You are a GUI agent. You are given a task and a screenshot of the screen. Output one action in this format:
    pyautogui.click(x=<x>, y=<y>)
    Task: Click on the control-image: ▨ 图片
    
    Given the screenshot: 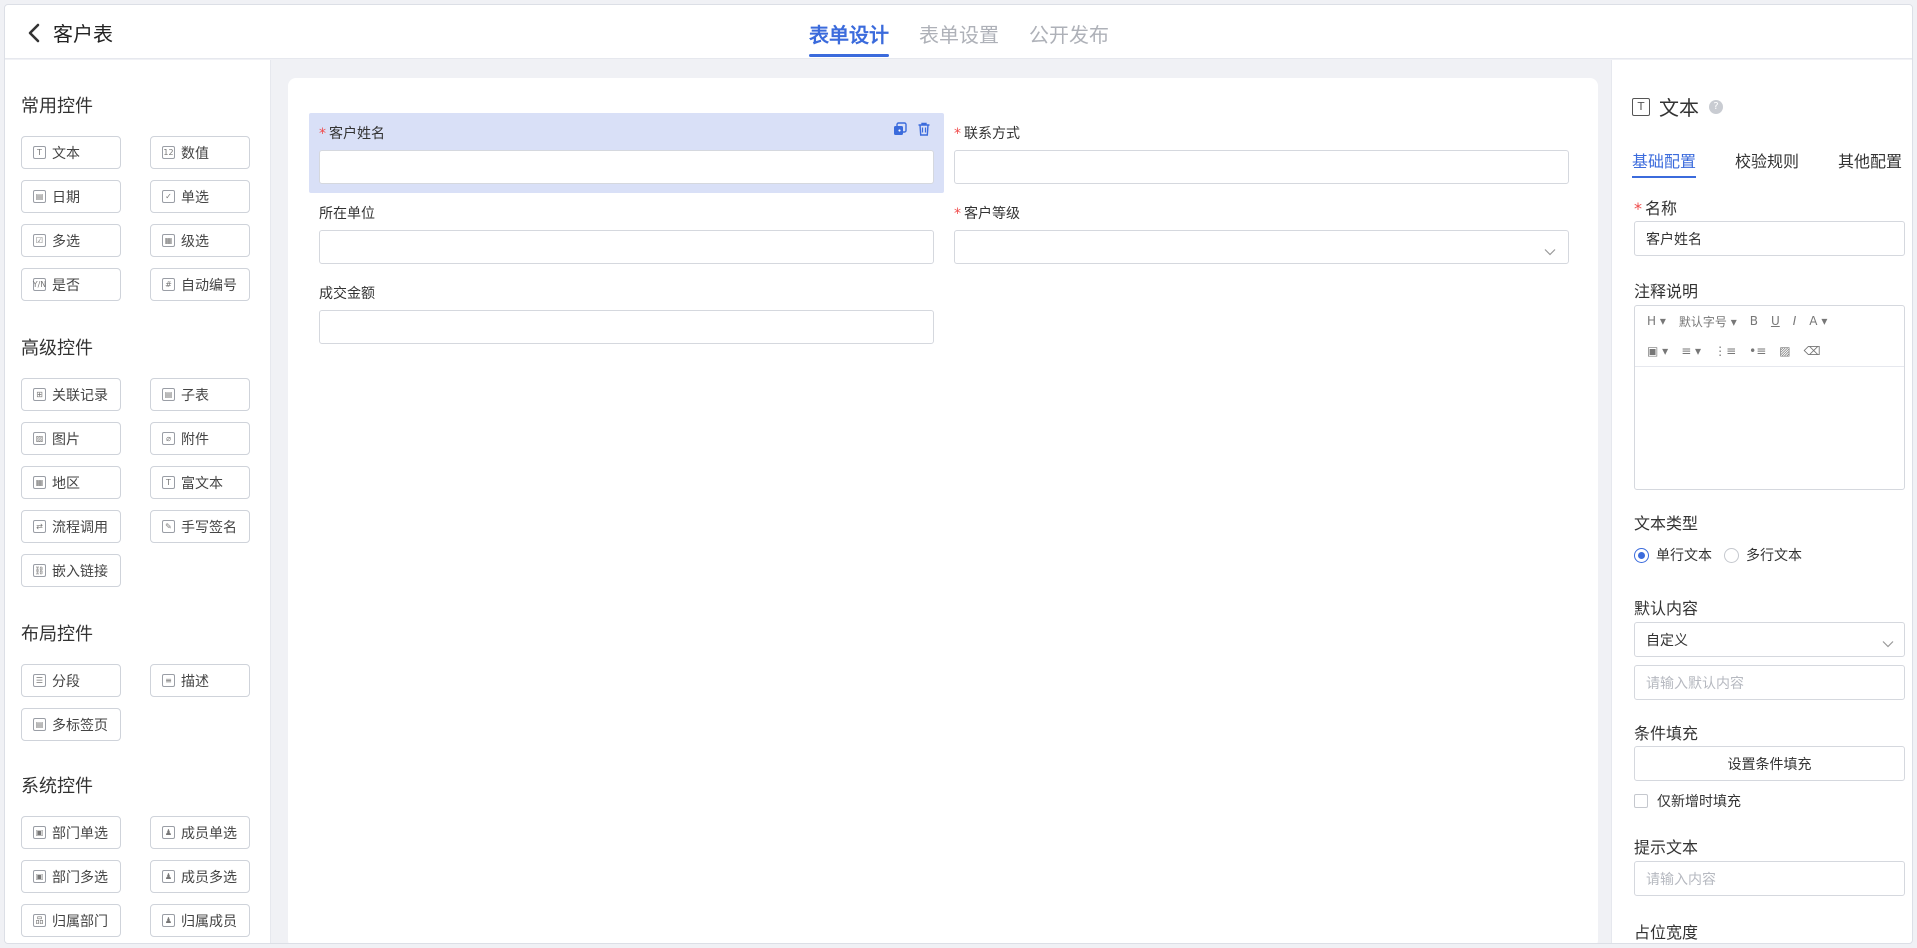 What is the action you would take?
    pyautogui.click(x=71, y=438)
    